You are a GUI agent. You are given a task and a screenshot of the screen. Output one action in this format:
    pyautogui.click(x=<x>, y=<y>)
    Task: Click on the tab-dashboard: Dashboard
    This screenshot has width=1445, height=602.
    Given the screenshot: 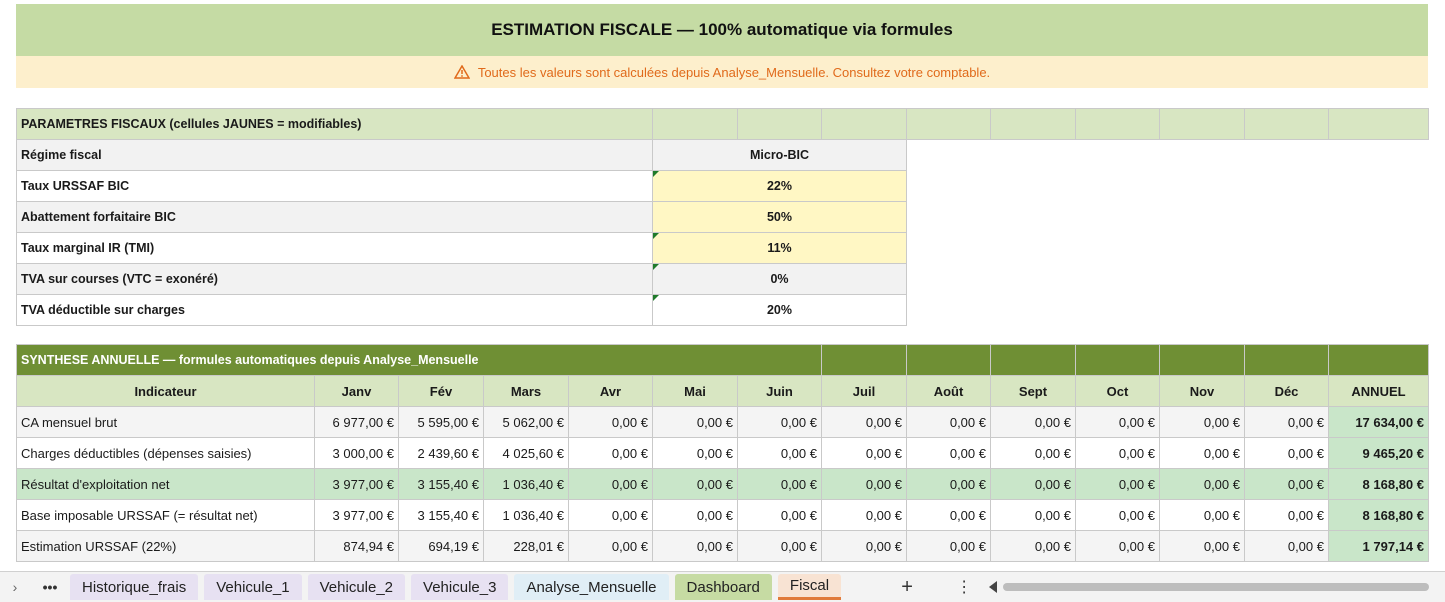 What is the action you would take?
    pyautogui.click(x=723, y=587)
    